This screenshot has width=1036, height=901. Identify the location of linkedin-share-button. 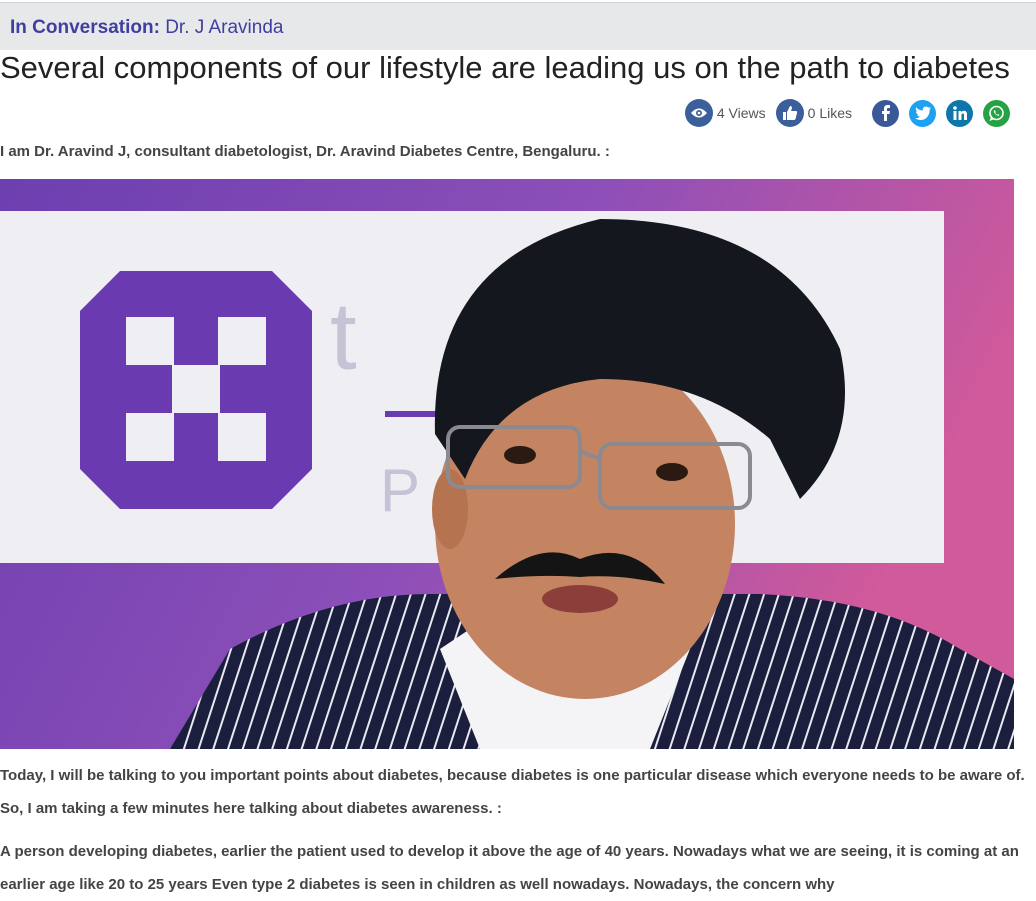
(959, 113).